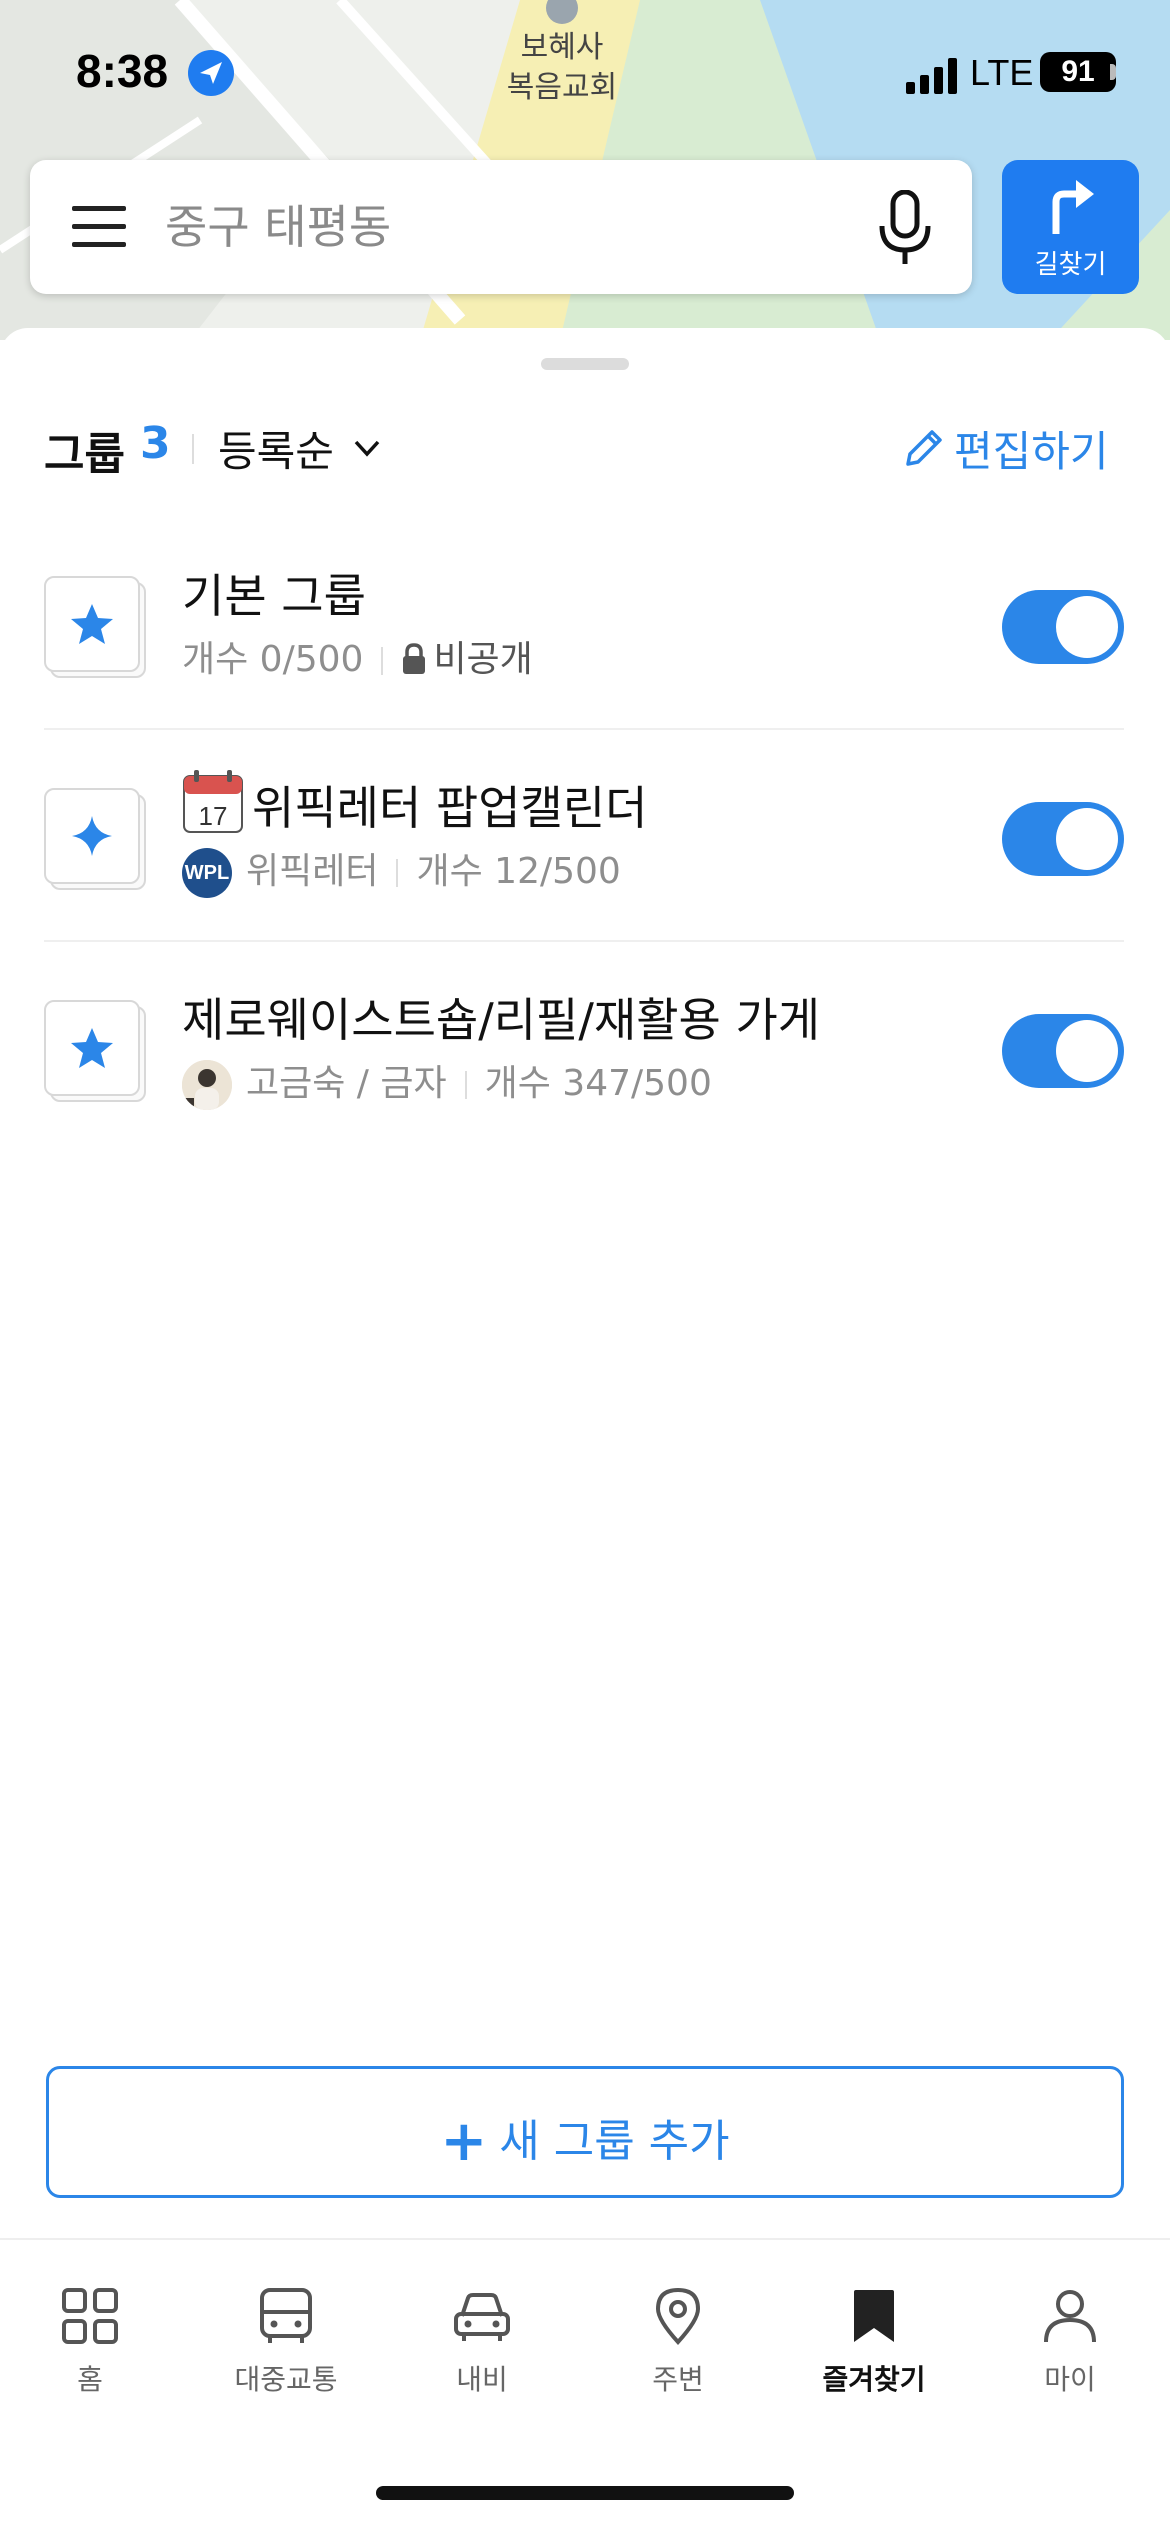 The height and width of the screenshot is (2532, 1170). I want to click on route-button: 길찾기, so click(1070, 227).